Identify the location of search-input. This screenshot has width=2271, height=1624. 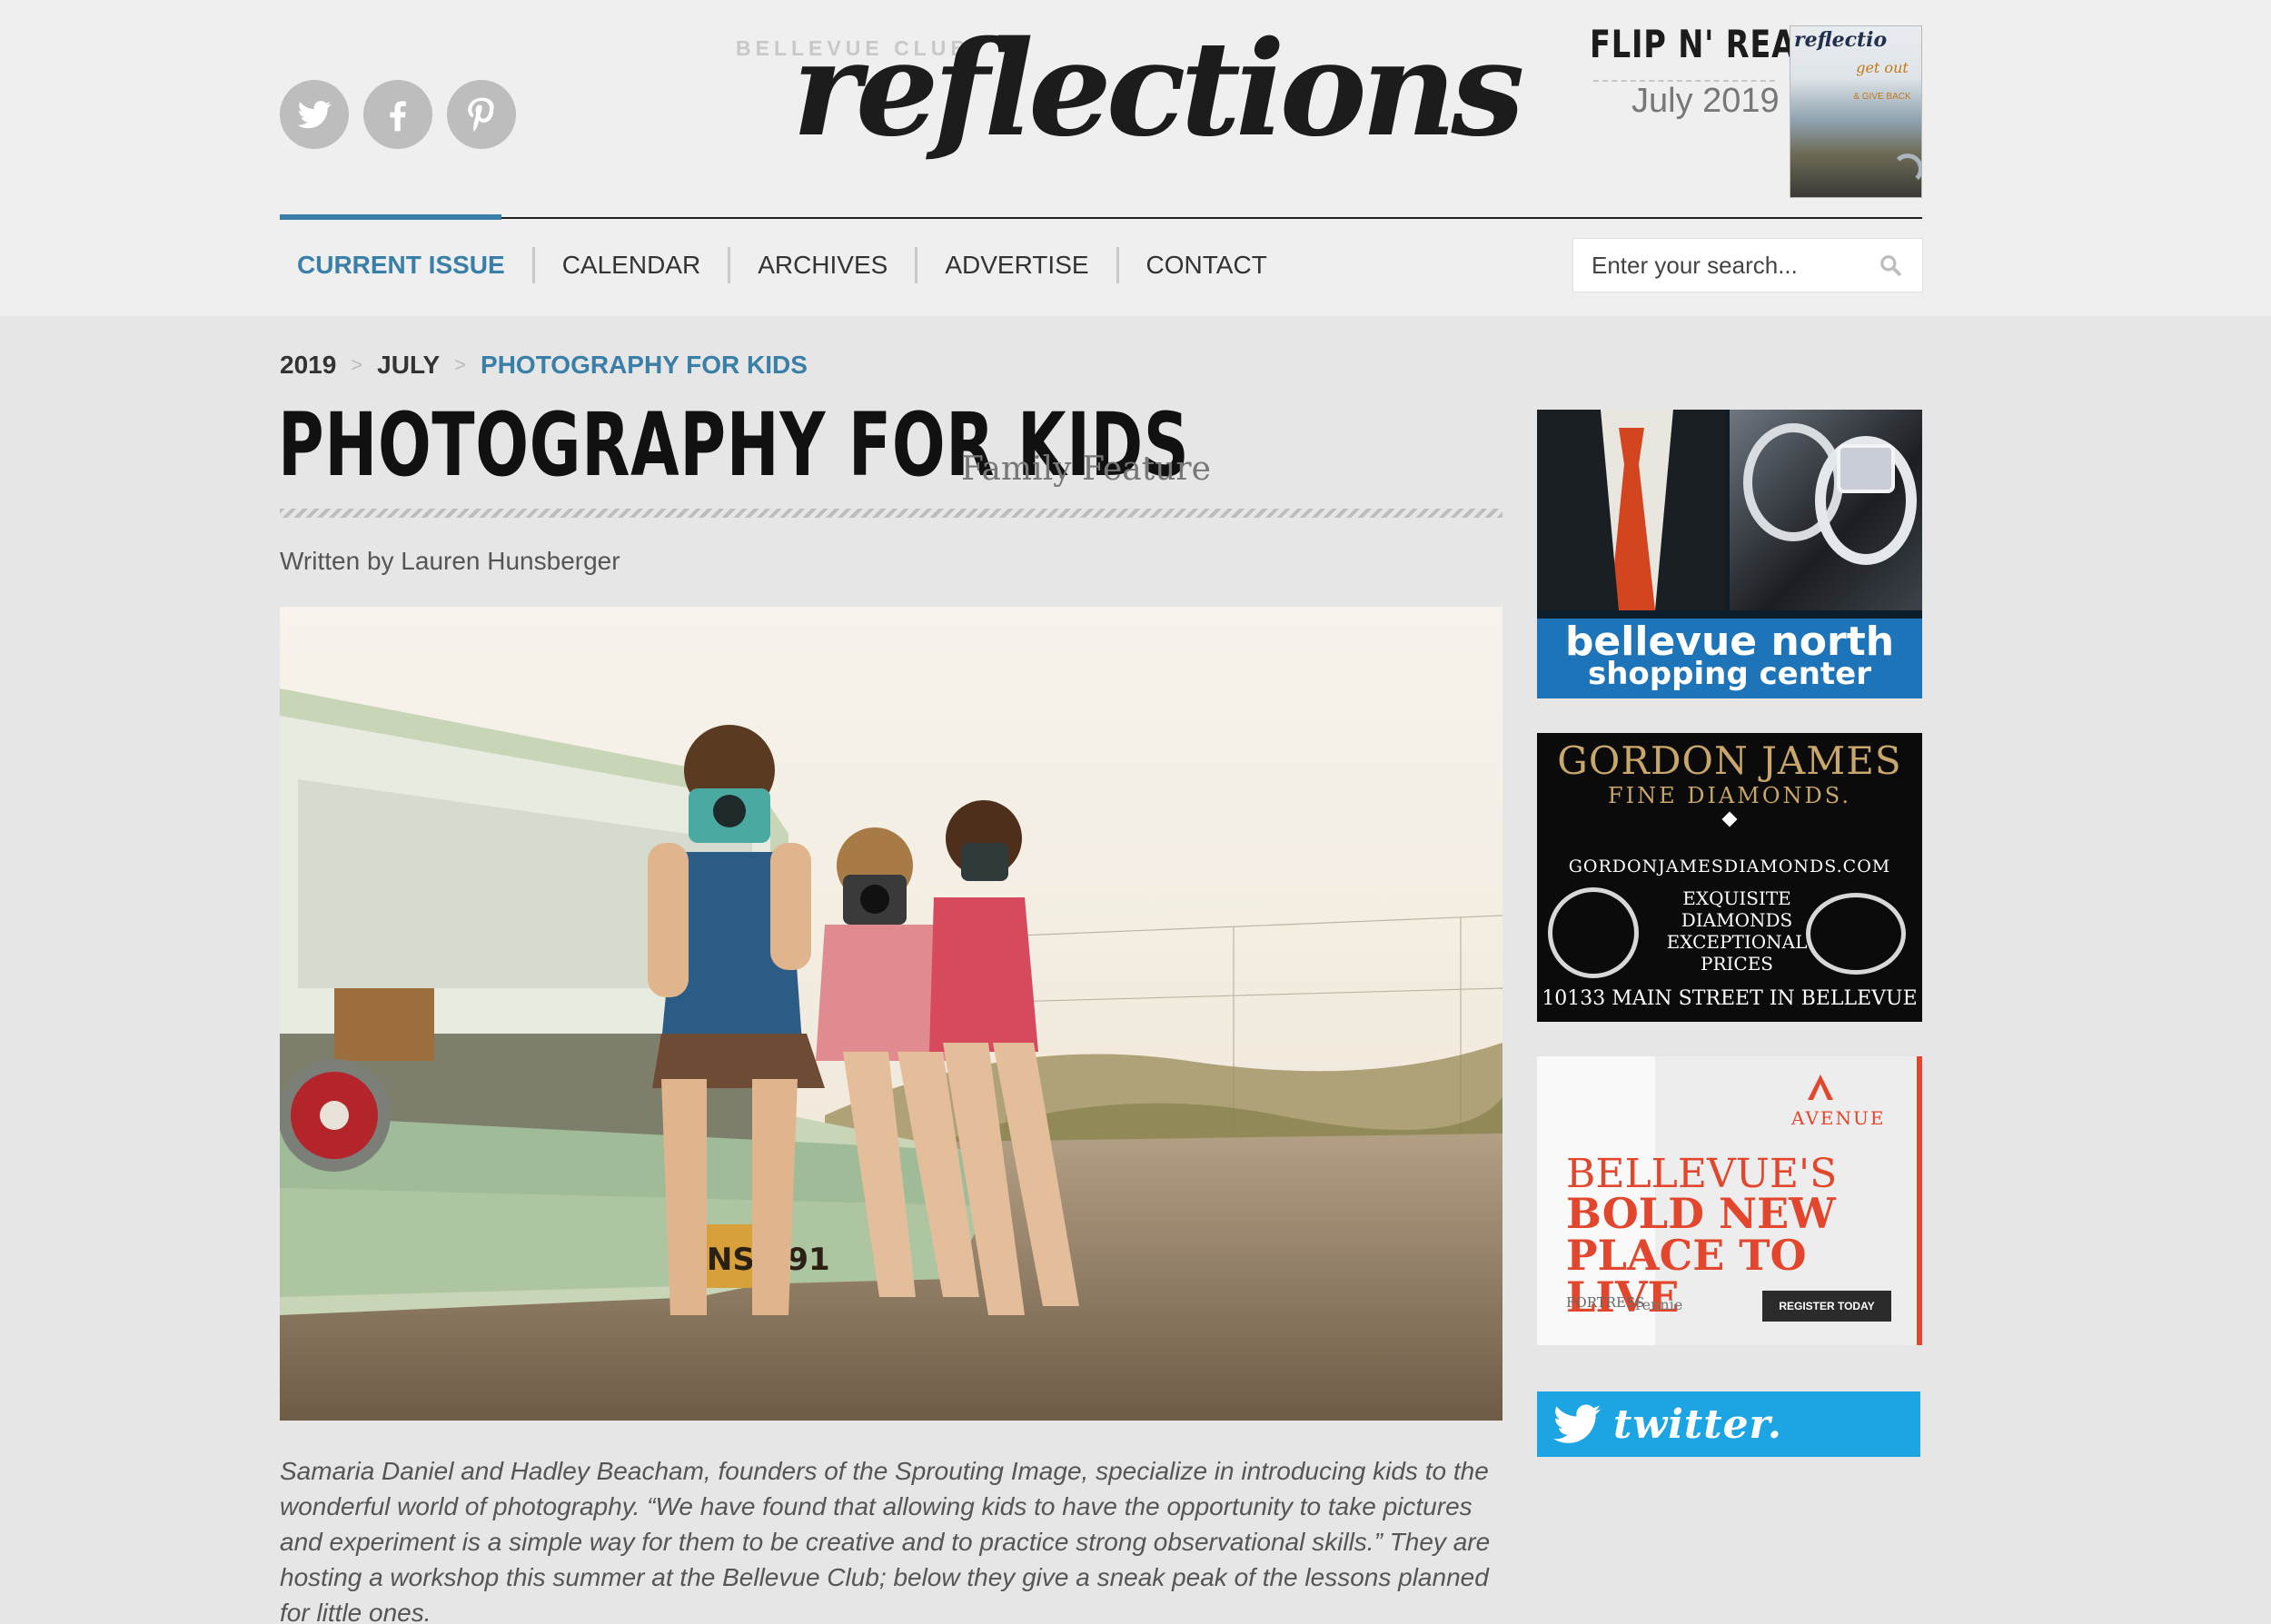
(1723, 265).